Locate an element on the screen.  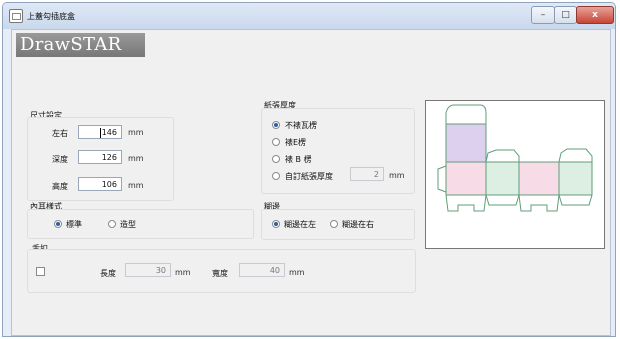
width-unit: mm is located at coordinates (136, 132).